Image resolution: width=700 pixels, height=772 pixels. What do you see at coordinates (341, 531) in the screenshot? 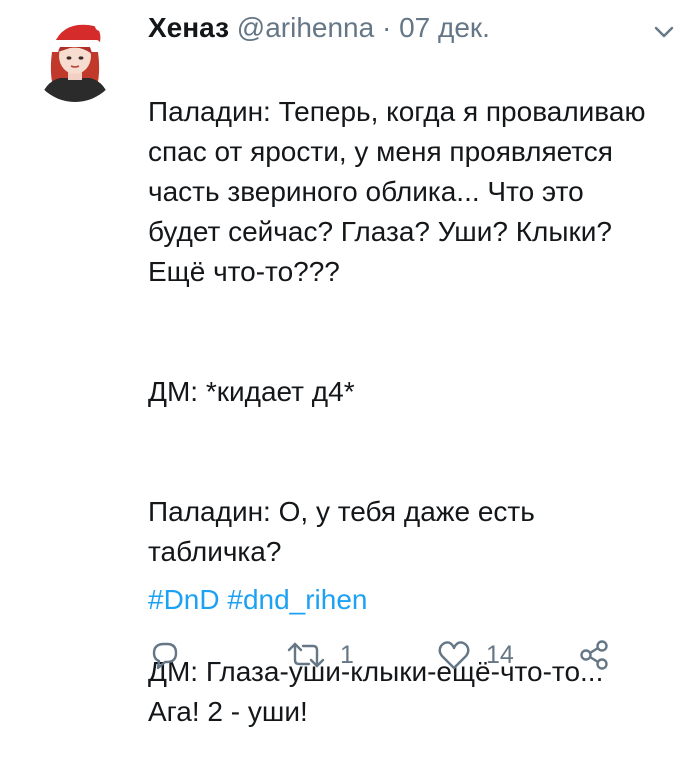
I see `tweet-paragraph: Паладин: О, у тебя даже есть табличка?` at bounding box center [341, 531].